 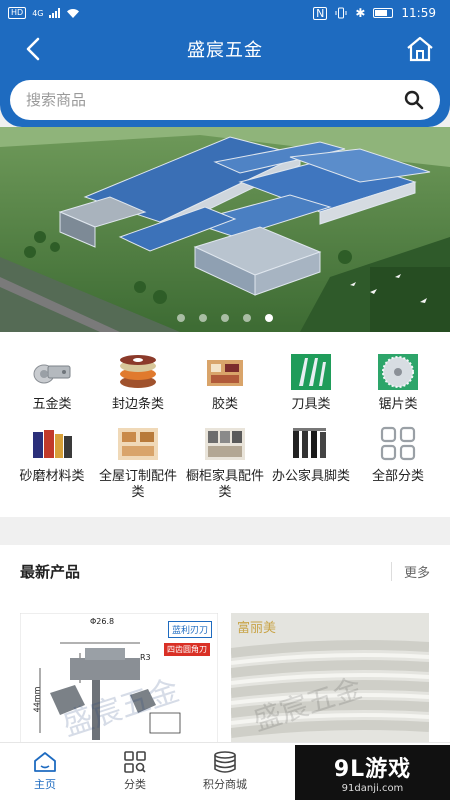 I want to click on product-brand: 富丽美, so click(x=257, y=628).